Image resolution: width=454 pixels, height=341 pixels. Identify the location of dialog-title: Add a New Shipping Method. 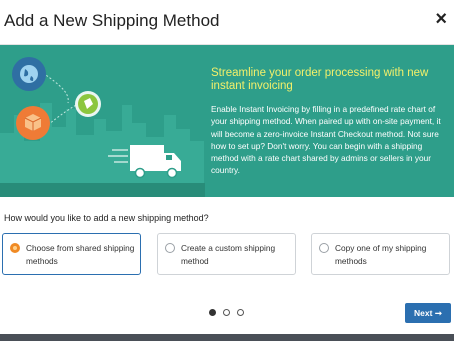
(112, 20).